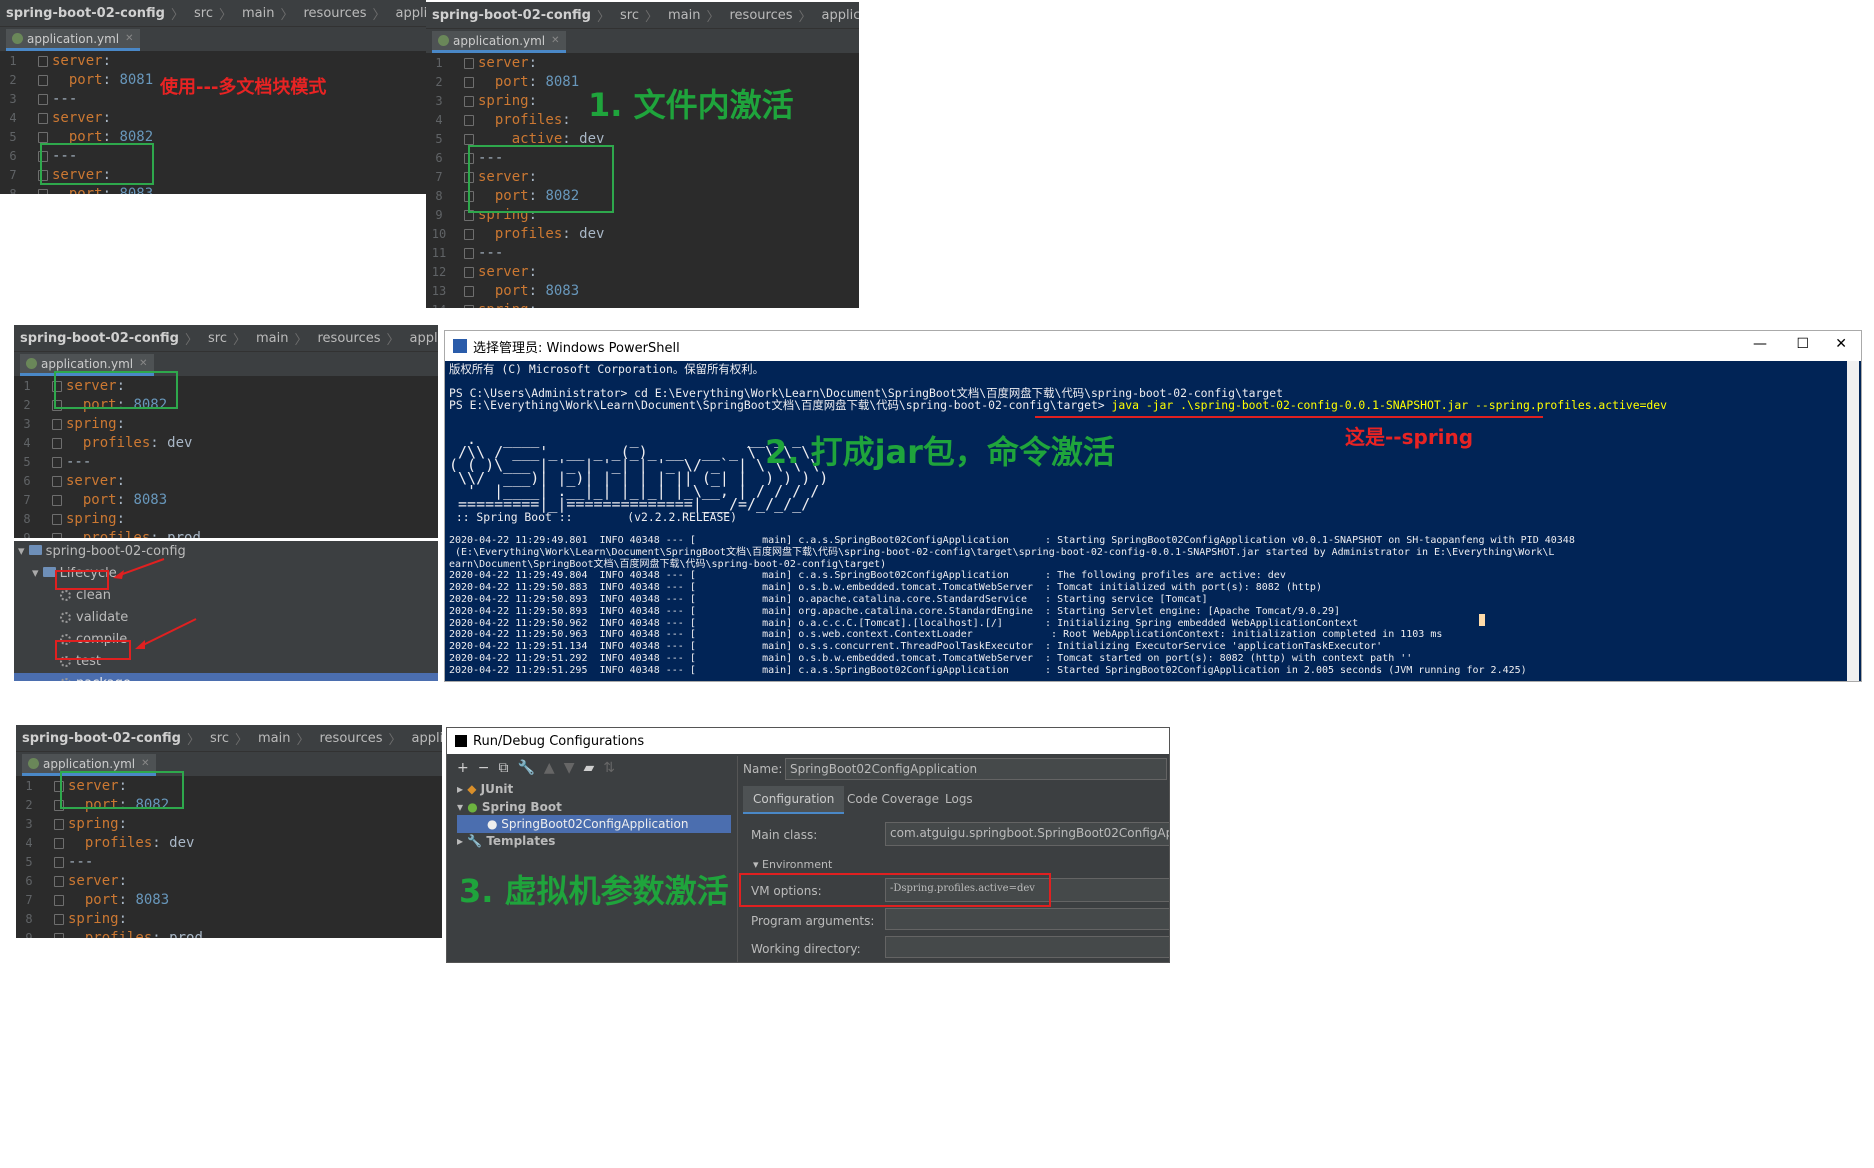 The height and width of the screenshot is (1168, 1874). Describe the element at coordinates (530, 768) in the screenshot. I see `wrench-icon: 🔧` at that location.